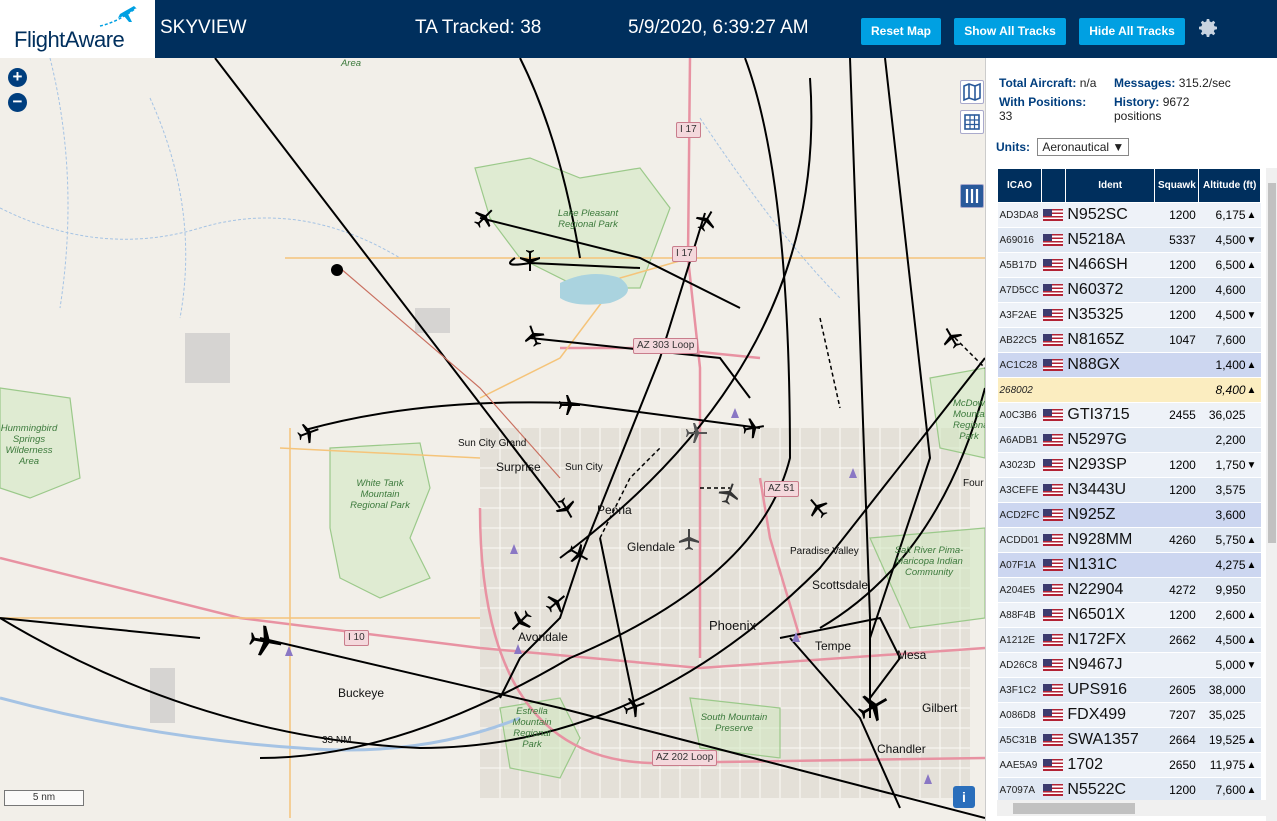  What do you see at coordinates (1176, 640) in the screenshot?
I see `squawk-cell: 2662` at bounding box center [1176, 640].